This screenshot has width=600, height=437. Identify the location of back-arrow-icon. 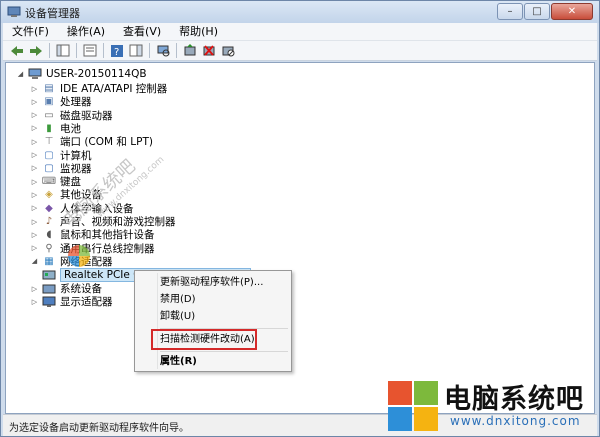
(17, 51).